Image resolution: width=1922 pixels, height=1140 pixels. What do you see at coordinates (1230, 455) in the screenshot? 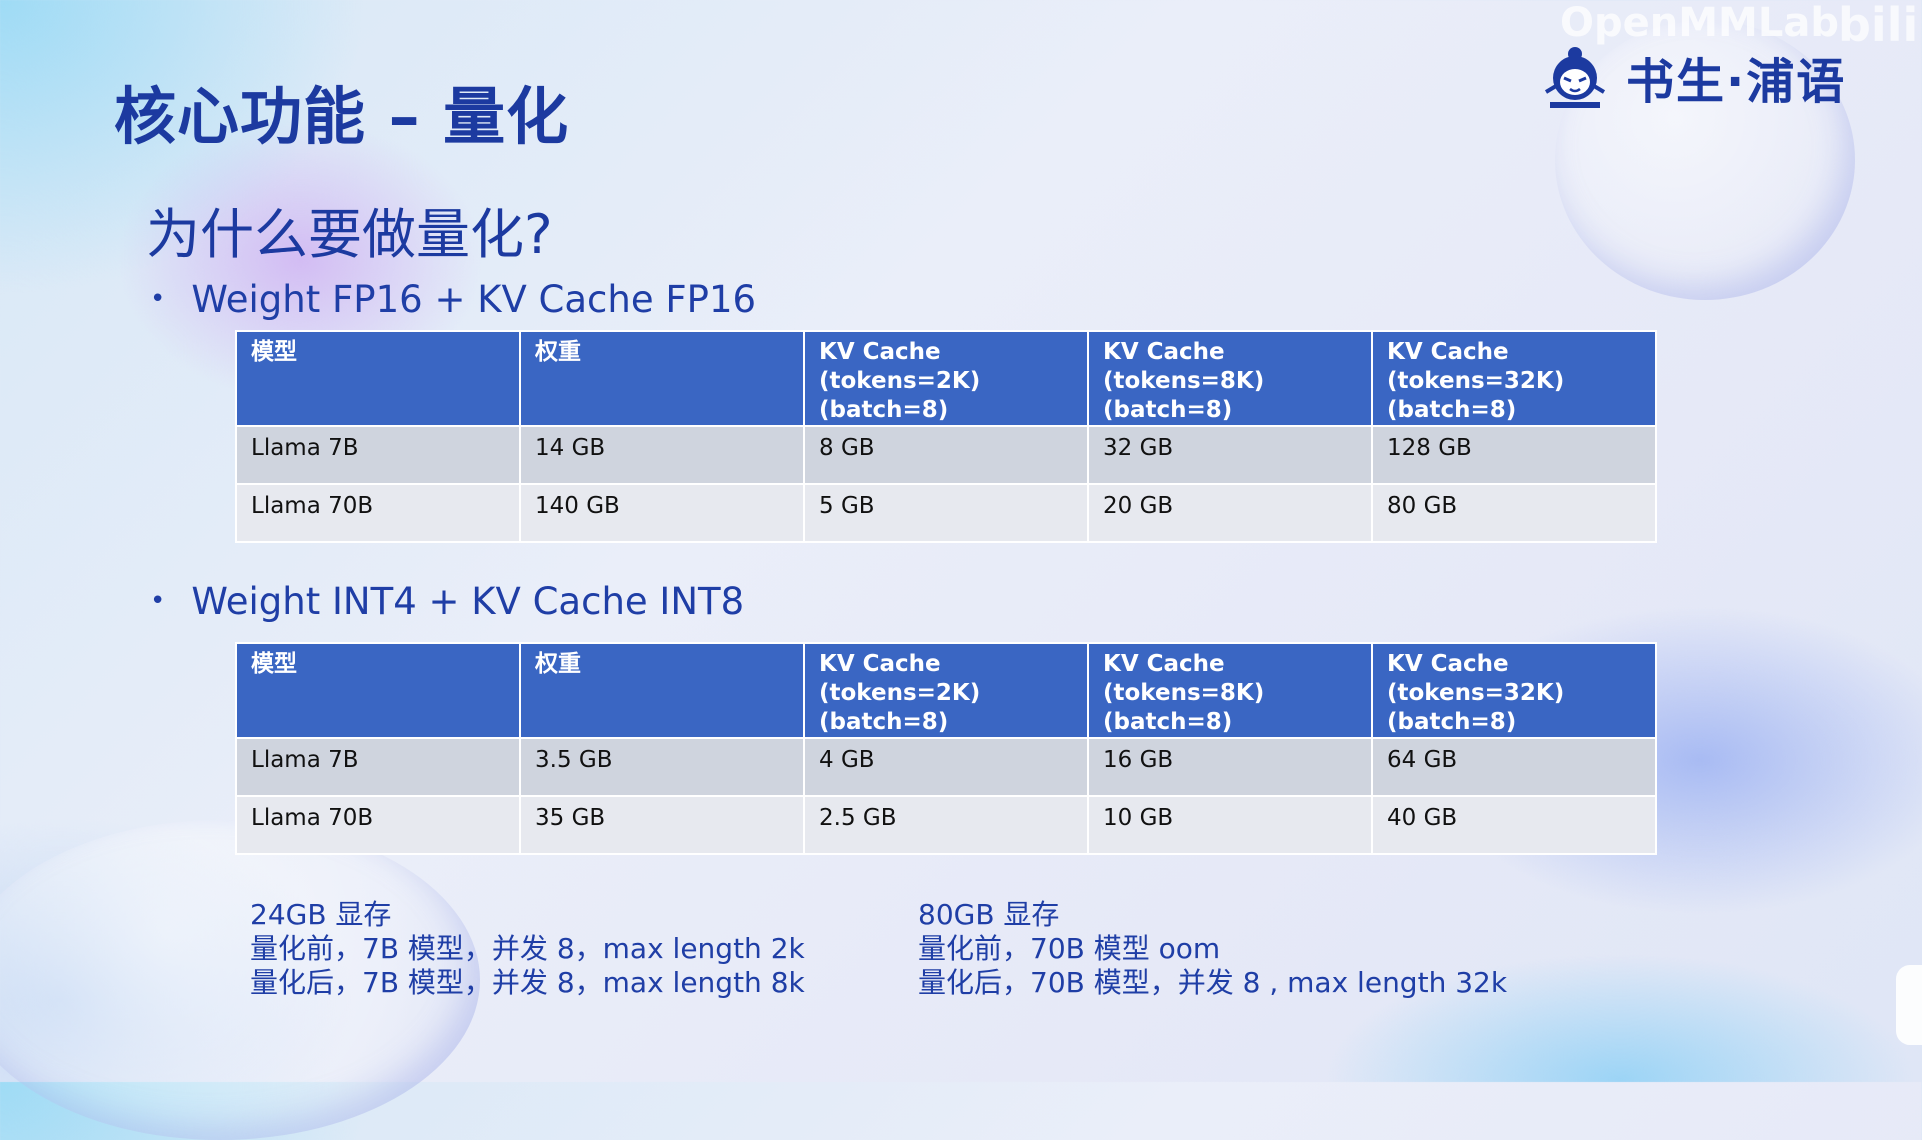
I see `table-cell: 32 GB` at bounding box center [1230, 455].